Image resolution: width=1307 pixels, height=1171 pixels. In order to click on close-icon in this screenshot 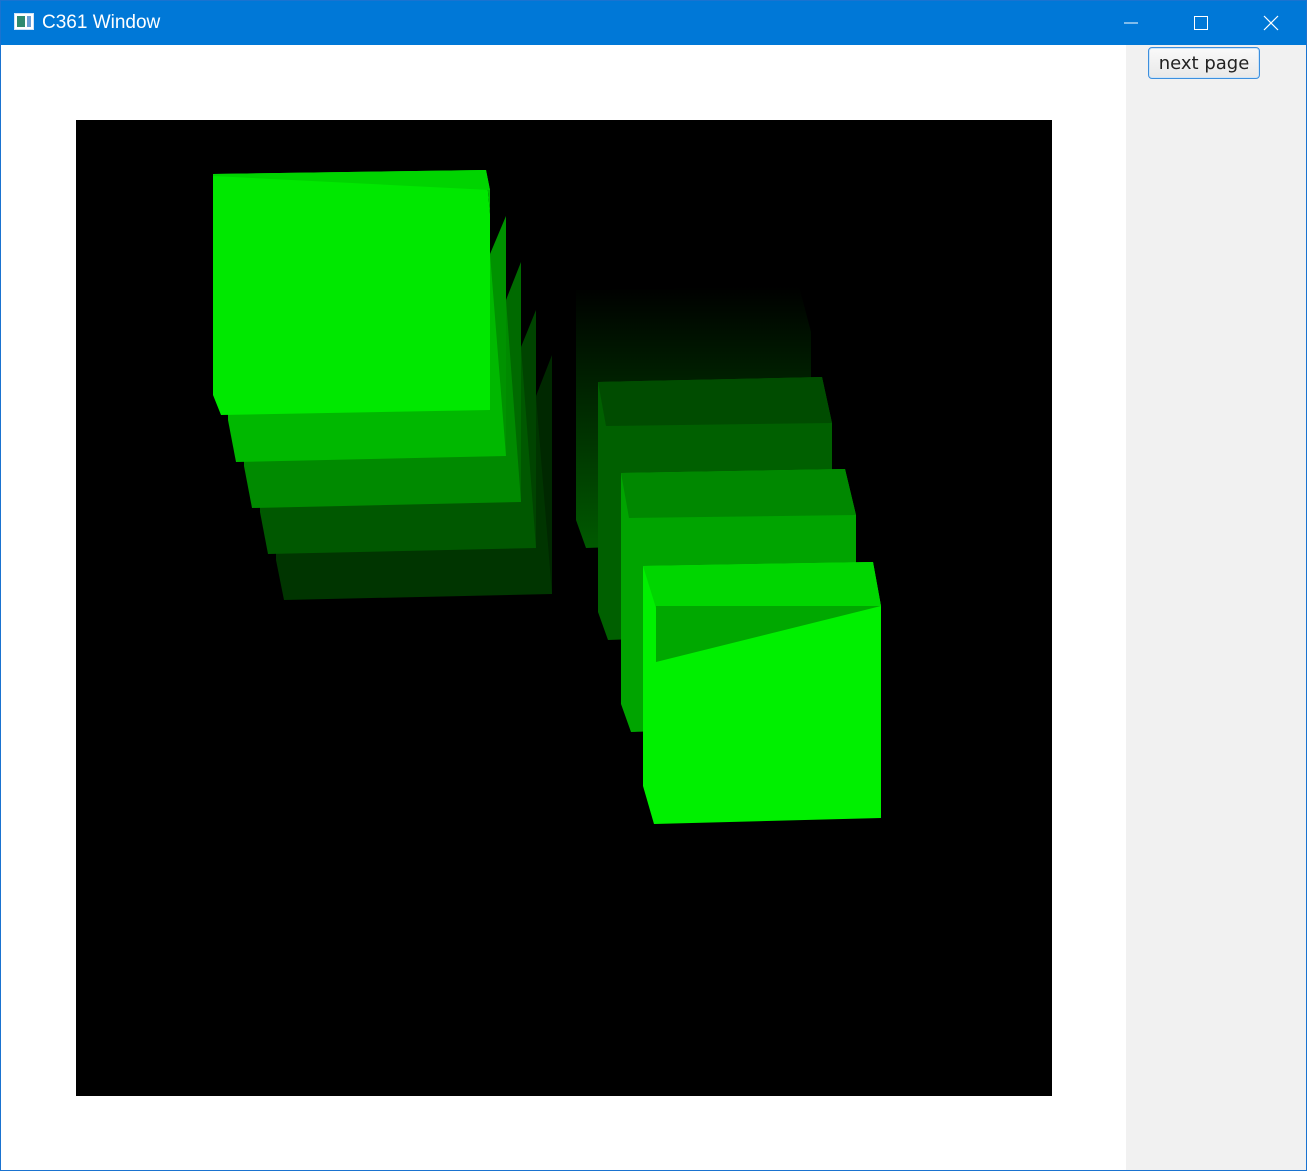, I will do `click(1271, 23)`.